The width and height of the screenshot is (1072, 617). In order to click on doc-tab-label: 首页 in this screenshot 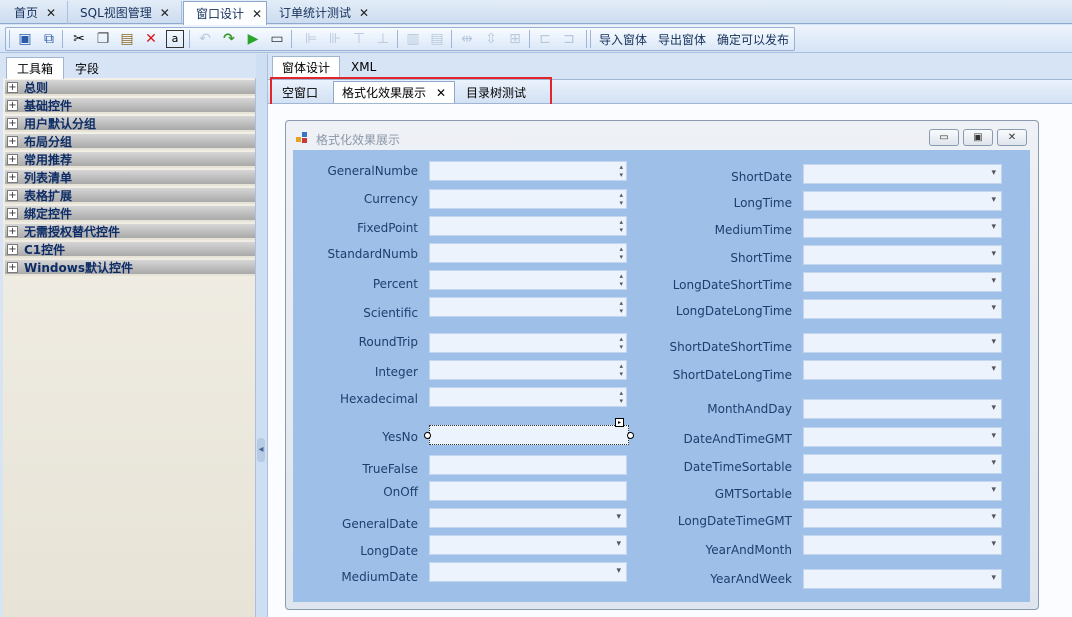, I will do `click(26, 13)`.